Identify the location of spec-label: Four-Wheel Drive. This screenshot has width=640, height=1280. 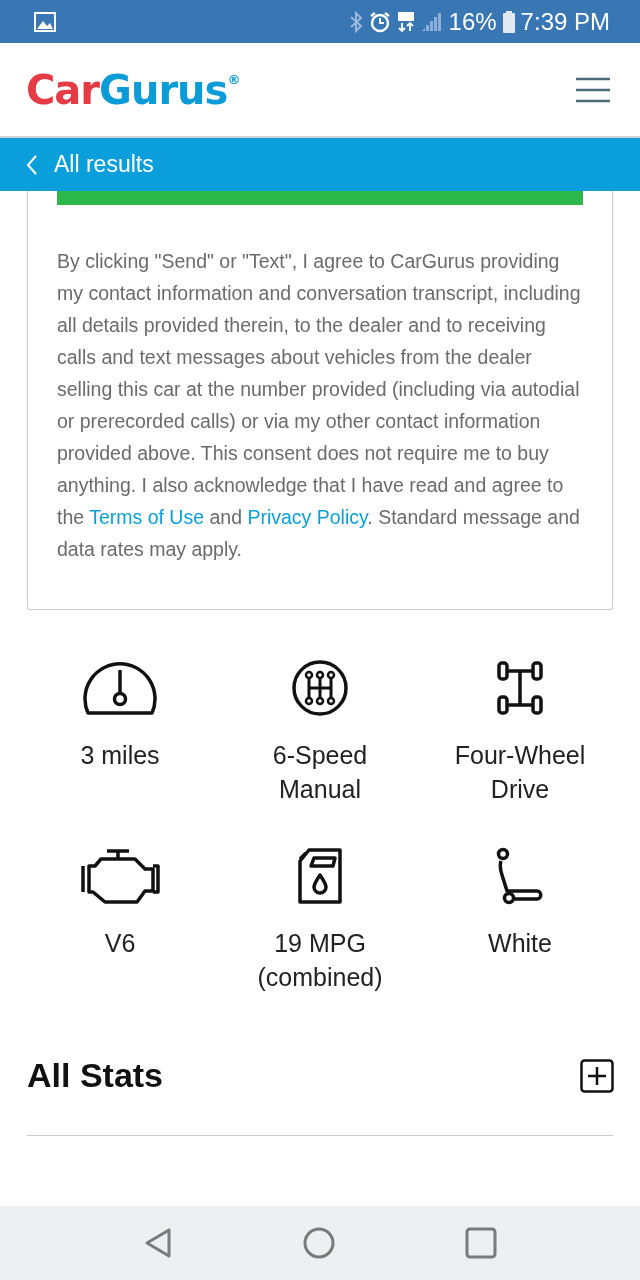
(520, 772).